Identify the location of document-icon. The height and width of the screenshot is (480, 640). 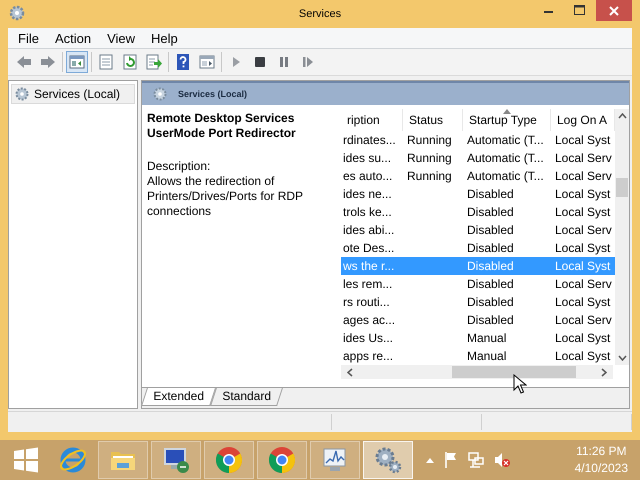
(106, 62).